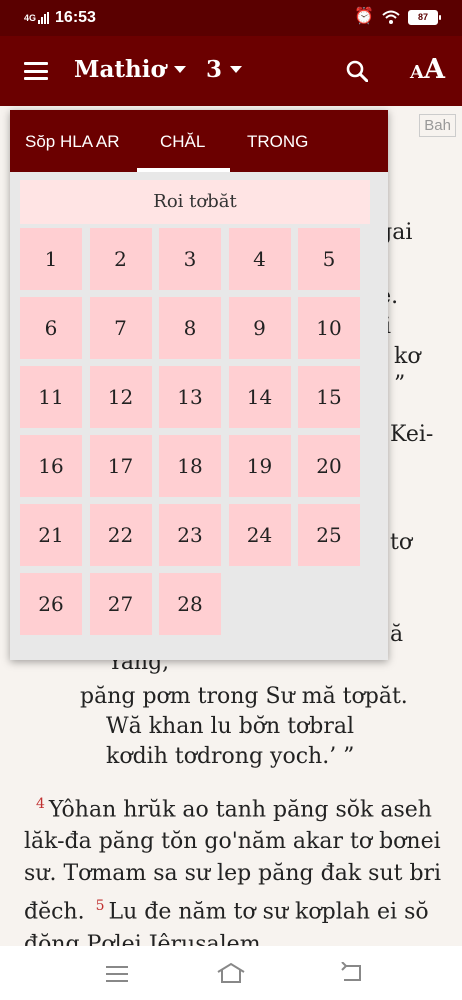  I want to click on text-fragment: Kei-, so click(412, 434).